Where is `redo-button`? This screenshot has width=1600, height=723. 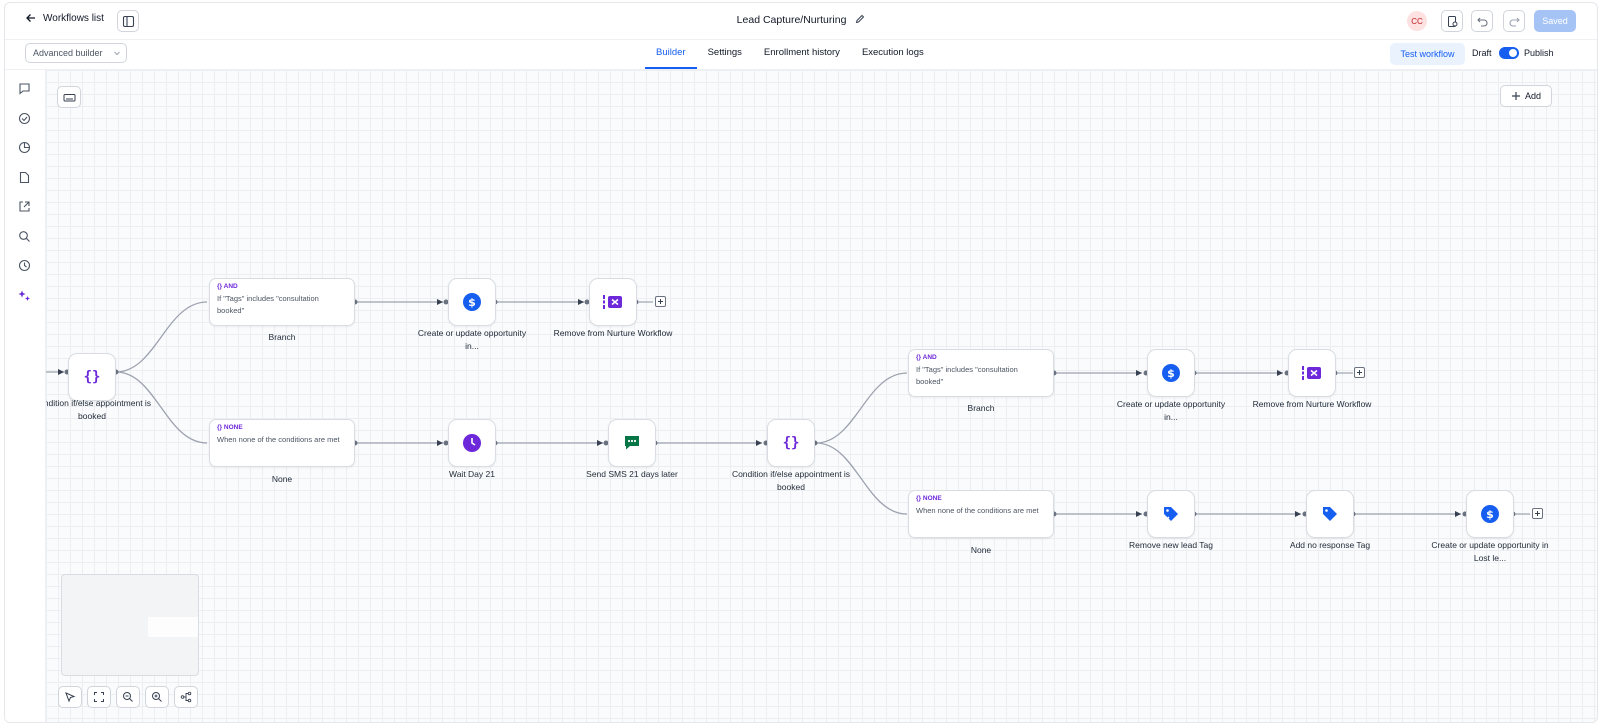 redo-button is located at coordinates (1514, 21).